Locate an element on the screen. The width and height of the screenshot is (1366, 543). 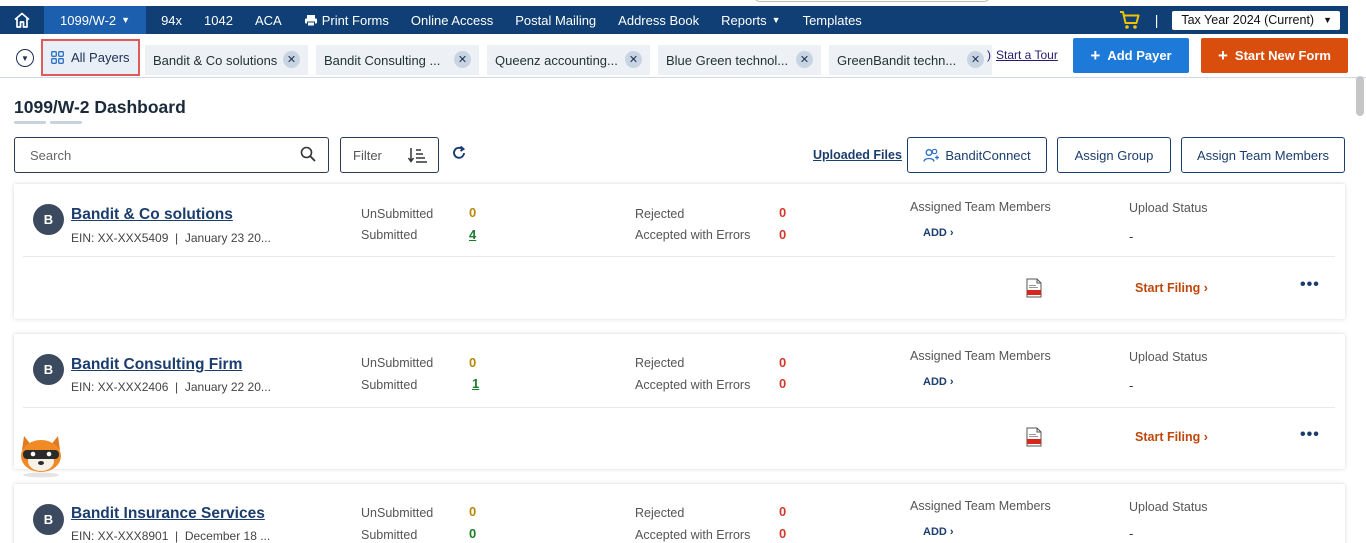
banditconnect-button: BanditConnect is located at coordinates (977, 155).